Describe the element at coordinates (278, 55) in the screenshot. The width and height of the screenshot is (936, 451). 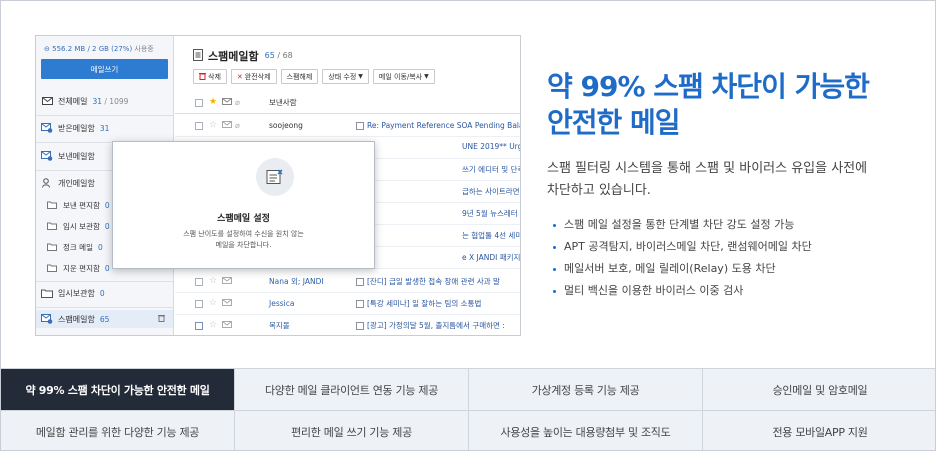
I see `folder-title-count: 65 / 68` at that location.